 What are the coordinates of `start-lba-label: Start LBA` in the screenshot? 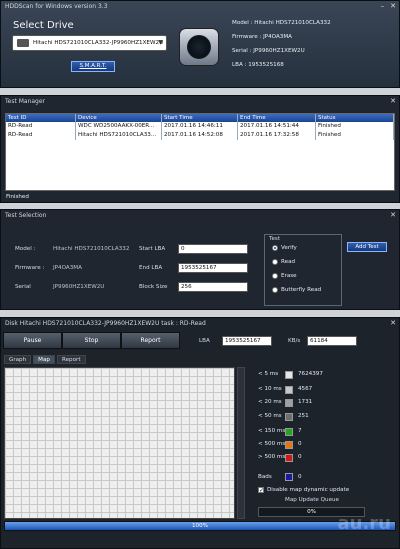 It's located at (152, 249).